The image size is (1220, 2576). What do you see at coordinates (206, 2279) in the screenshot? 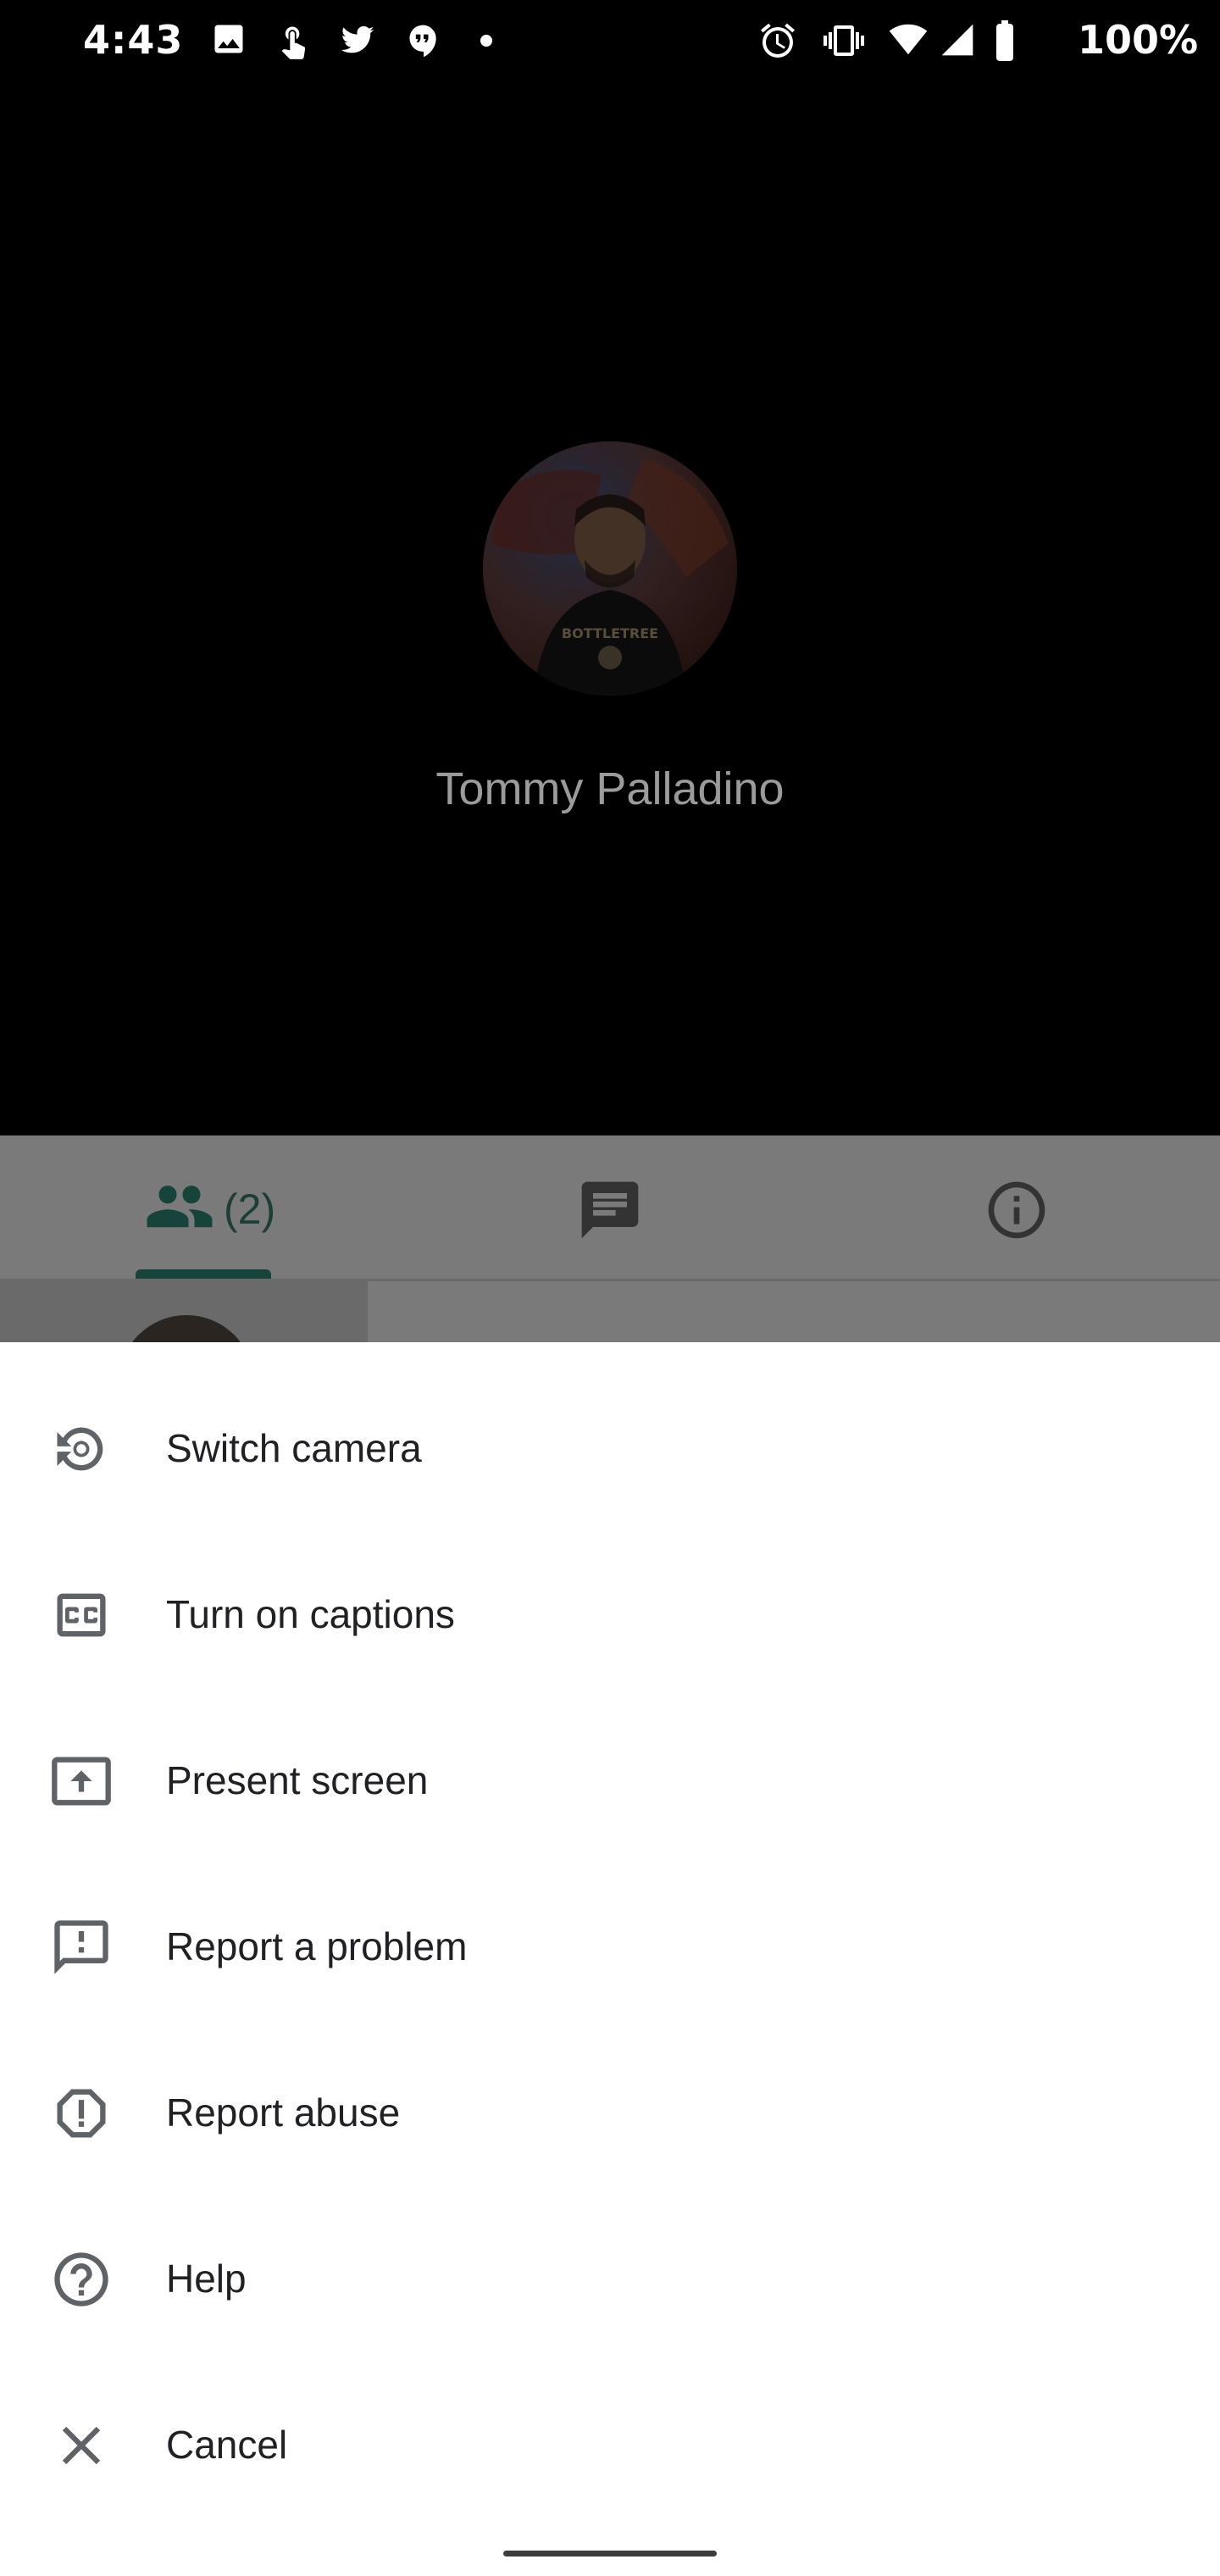
I see `menu-item-label: Help` at bounding box center [206, 2279].